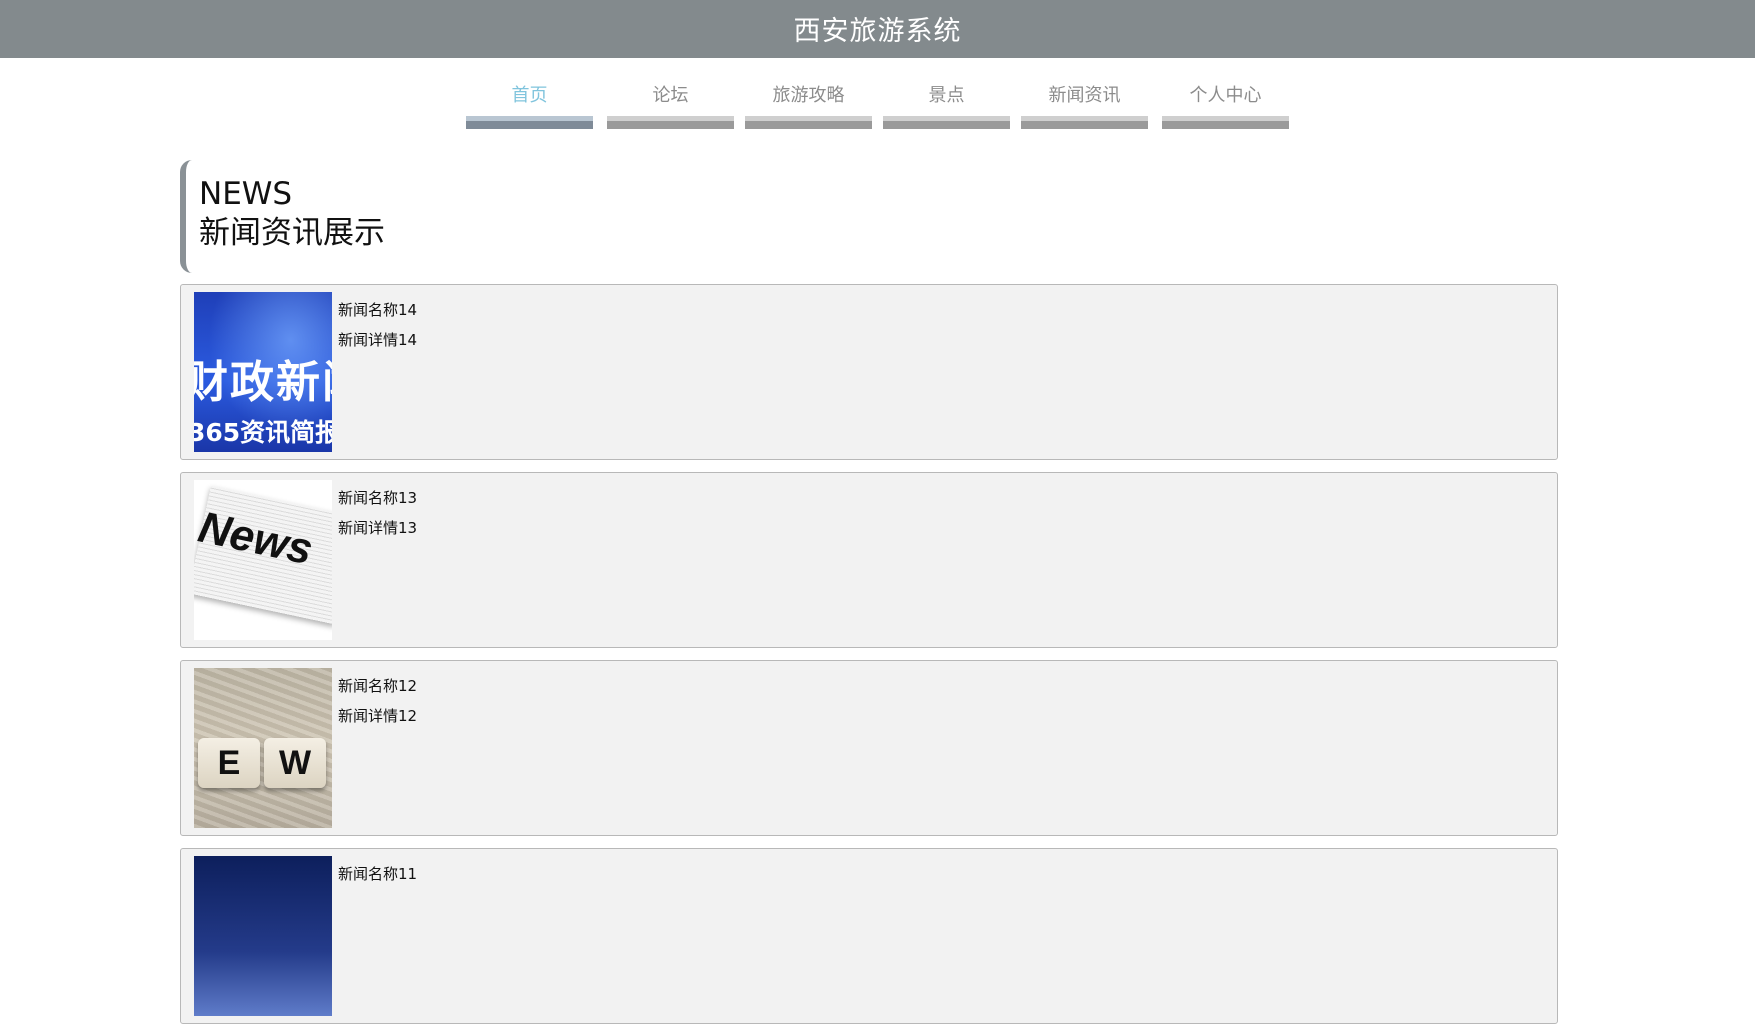  What do you see at coordinates (877, 107) in the screenshot?
I see `main-nav: 首页 论坛 旅游攻略 景点 新闻资讯 个人中心` at bounding box center [877, 107].